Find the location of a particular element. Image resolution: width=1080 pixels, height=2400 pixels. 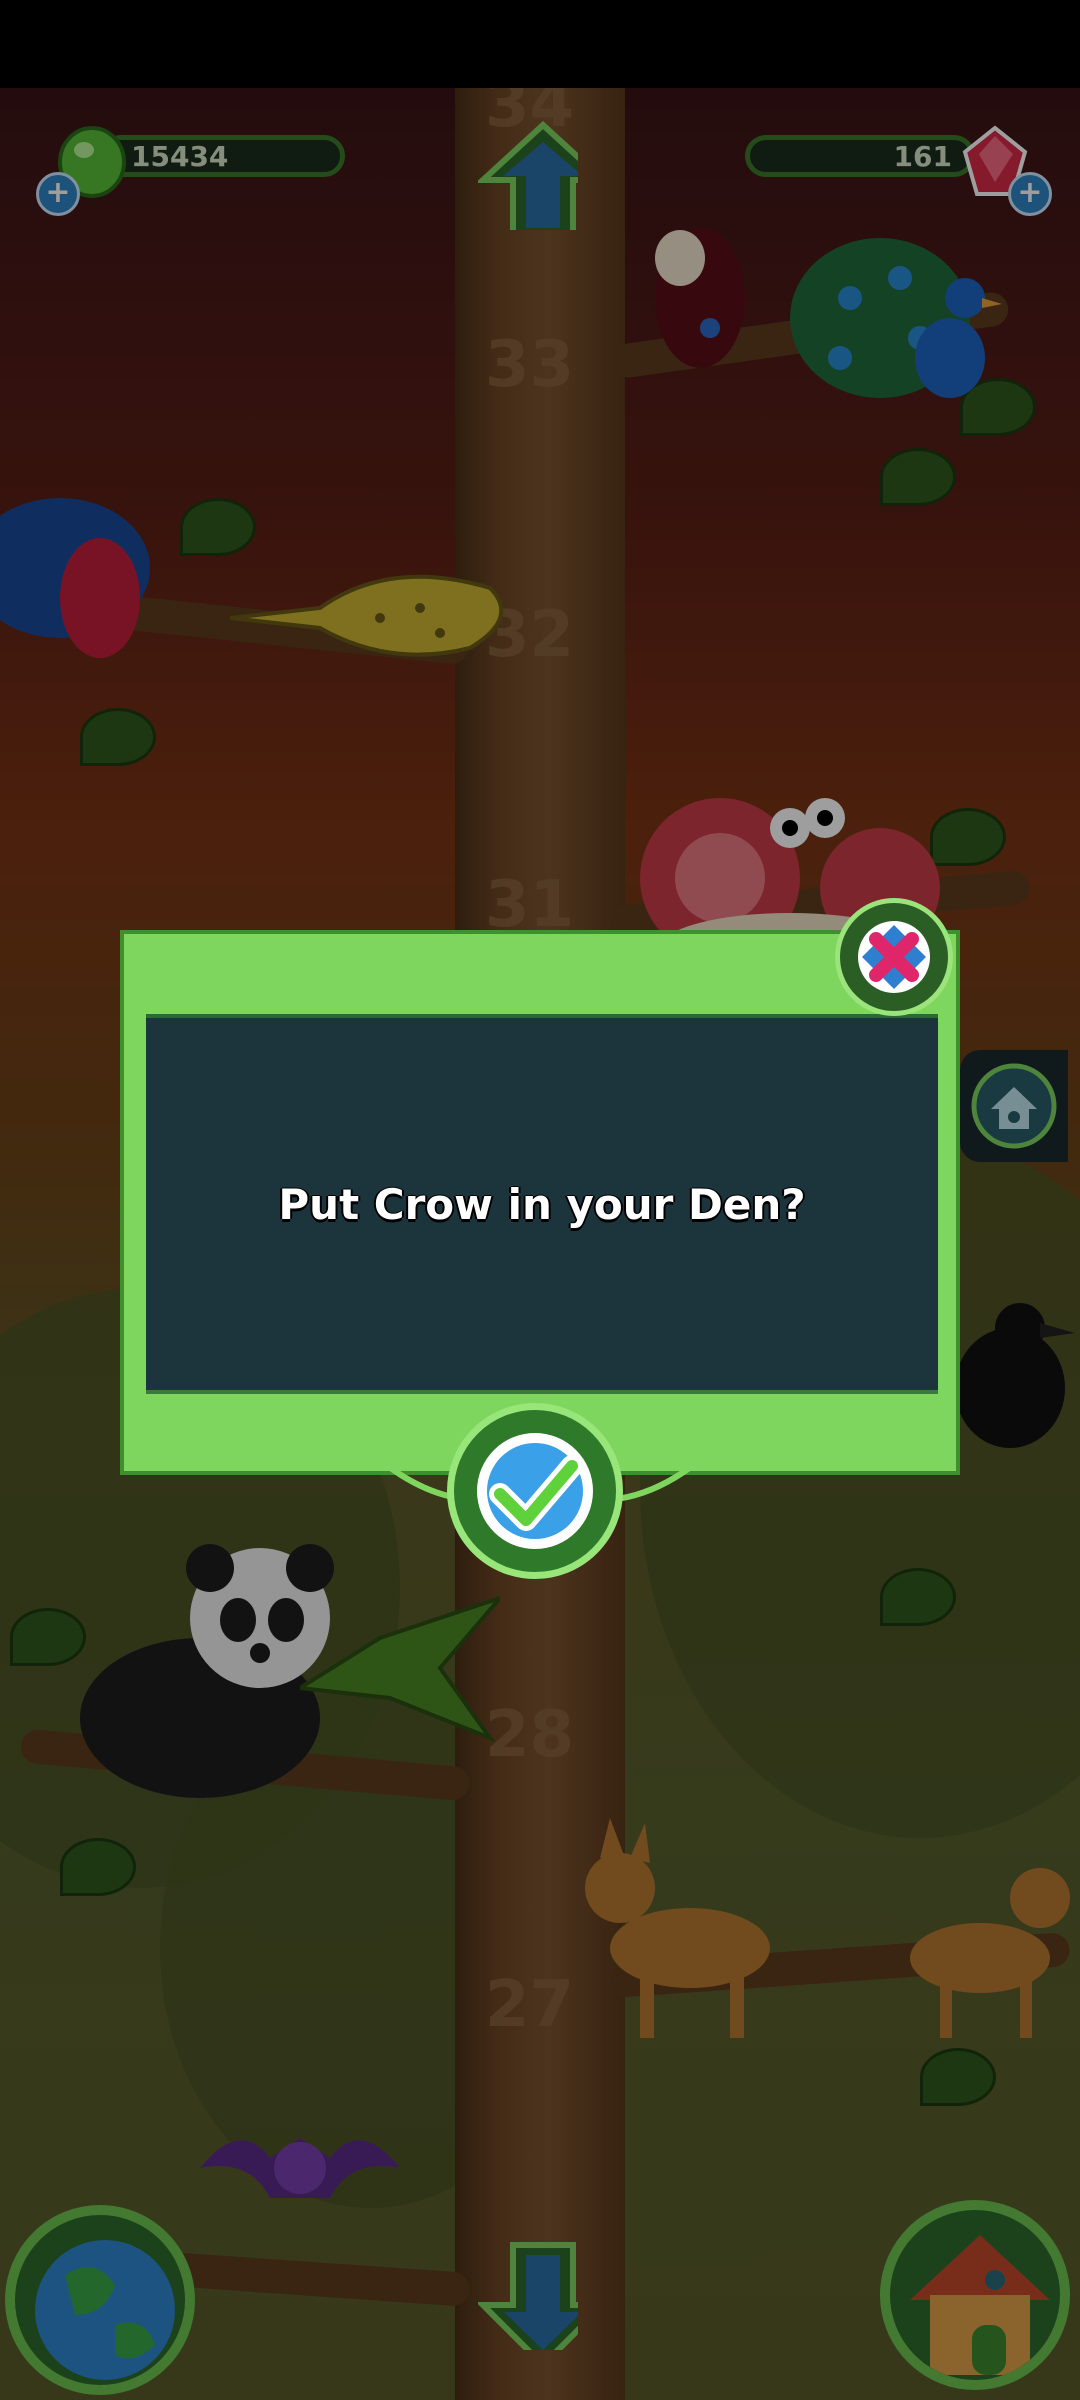

close-icon is located at coordinates (894, 957).